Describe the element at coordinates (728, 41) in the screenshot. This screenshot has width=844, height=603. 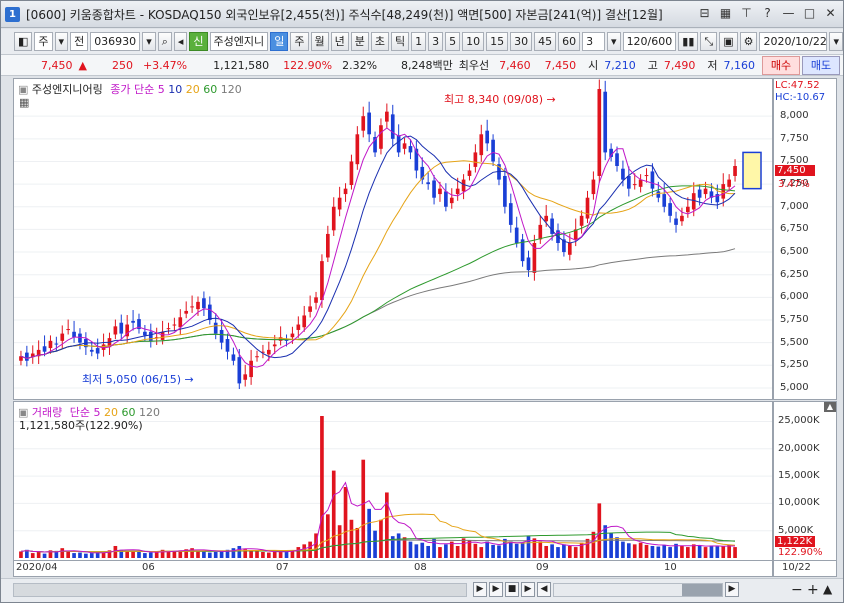
I see `save-icon: ▣` at that location.